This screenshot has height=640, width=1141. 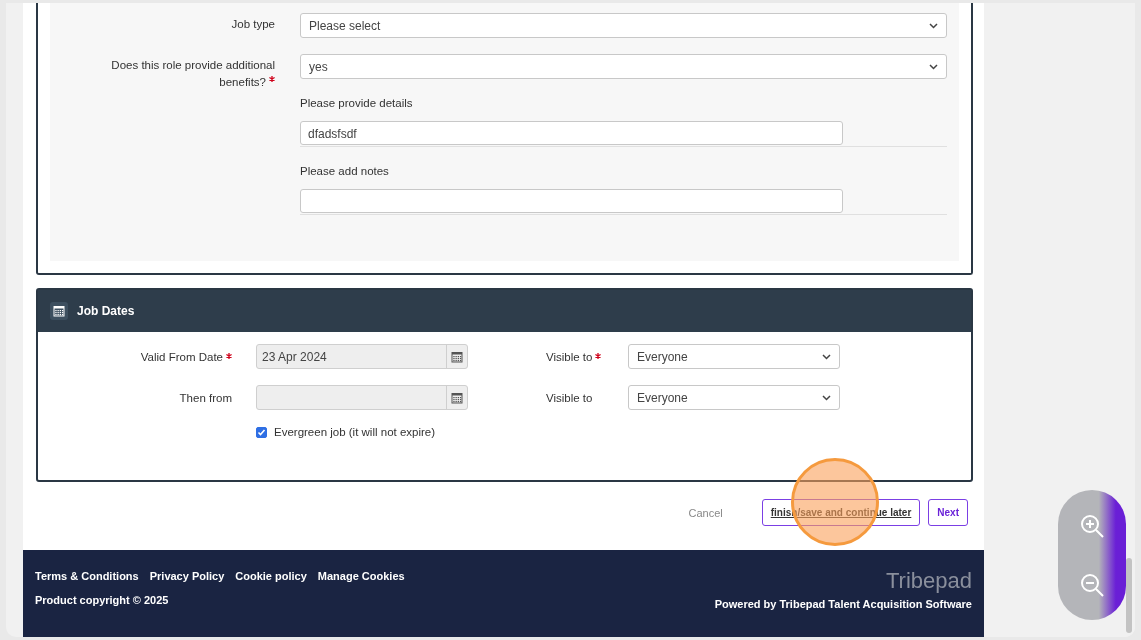 I want to click on field-label: Job type, so click(x=252, y=24).